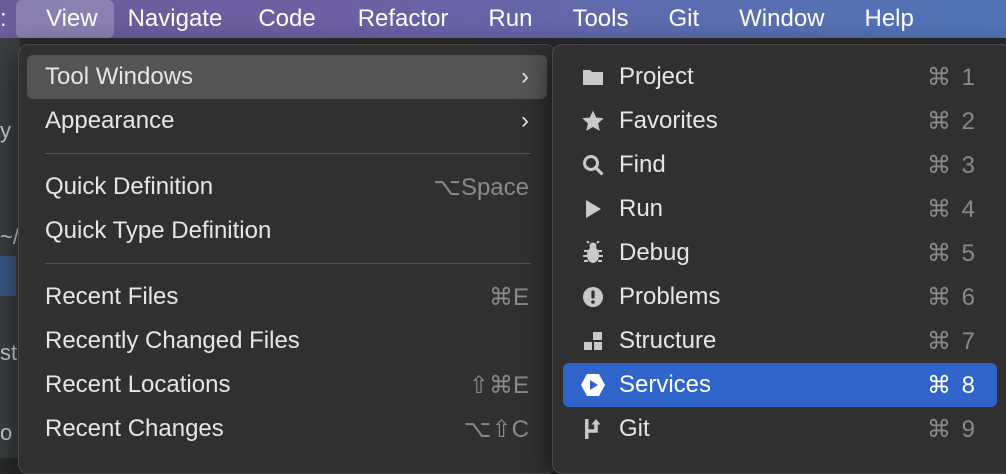 Image resolution: width=1006 pixels, height=474 pixels. Describe the element at coordinates (287, 385) in the screenshot. I see `menu-item-recent-locations: Recent Locations ⇧⌘E` at that location.